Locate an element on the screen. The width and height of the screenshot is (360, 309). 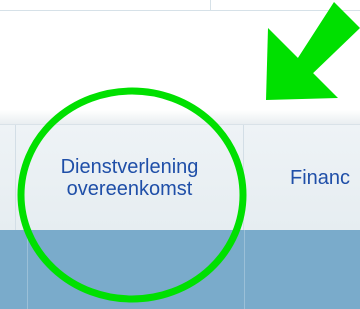
nav-tab-financ: Financ is located at coordinates (302, 177).